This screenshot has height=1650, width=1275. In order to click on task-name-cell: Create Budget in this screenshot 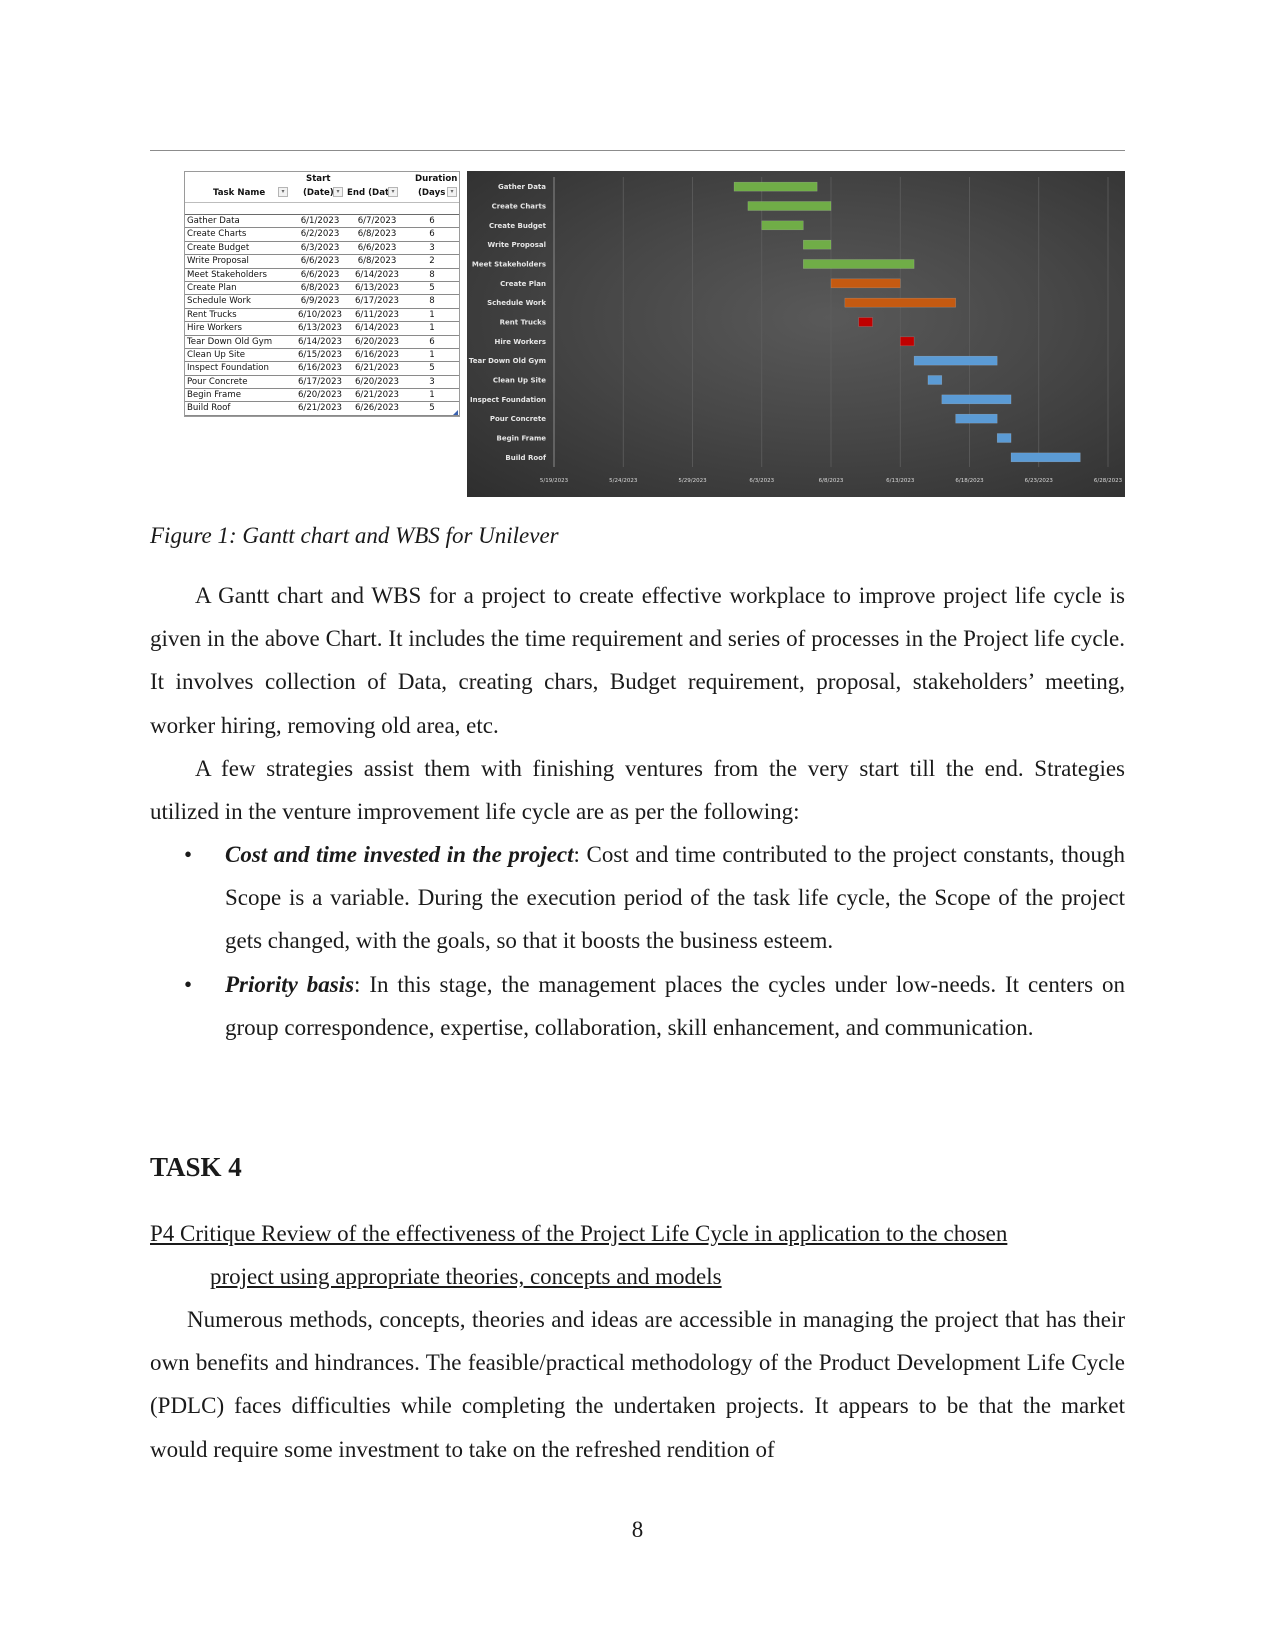, I will do `click(218, 247)`.